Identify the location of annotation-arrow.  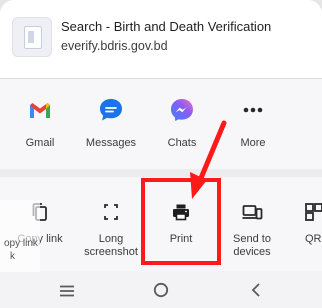
(208, 159).